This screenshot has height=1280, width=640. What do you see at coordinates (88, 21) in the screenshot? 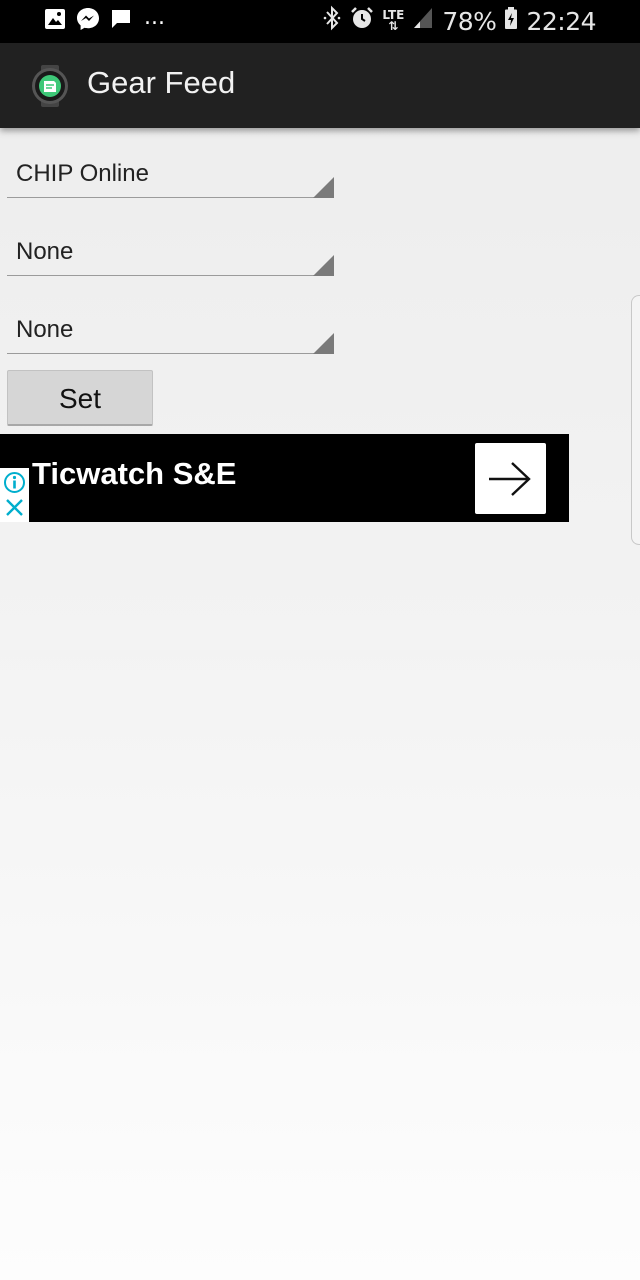
I see `messenger-icon` at bounding box center [88, 21].